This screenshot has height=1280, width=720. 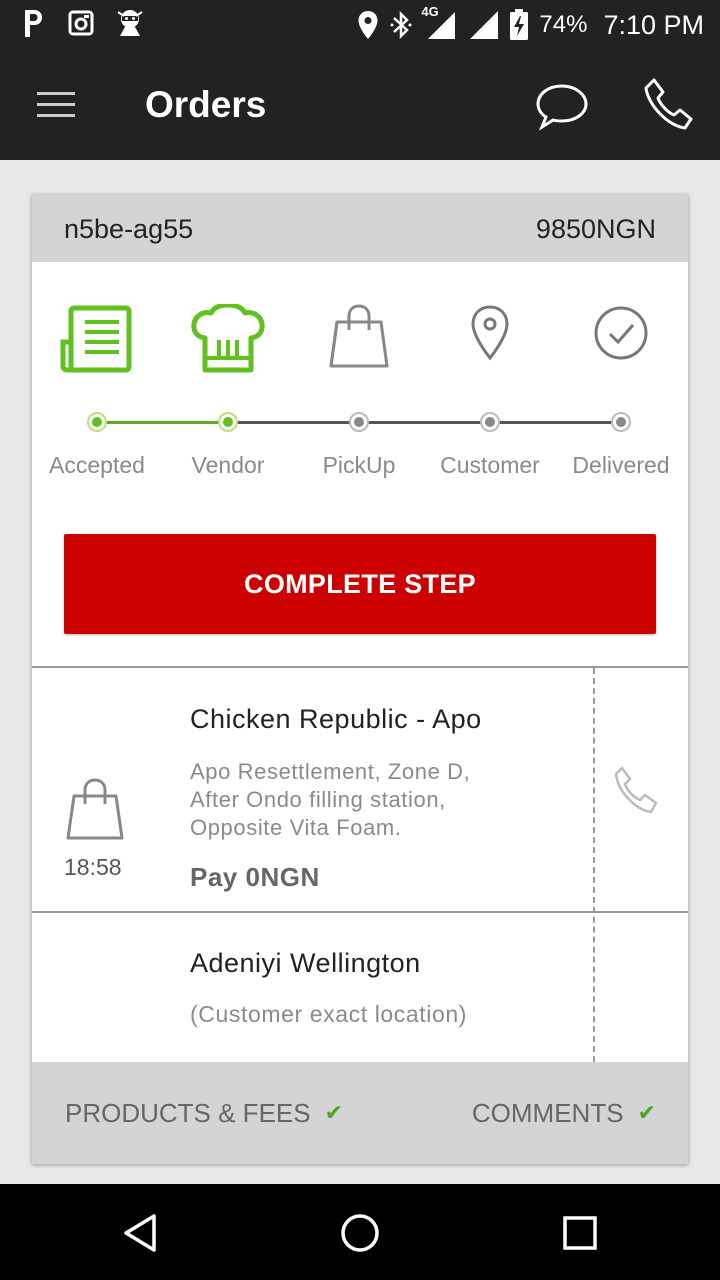 I want to click on menu-button, so click(x=56, y=105).